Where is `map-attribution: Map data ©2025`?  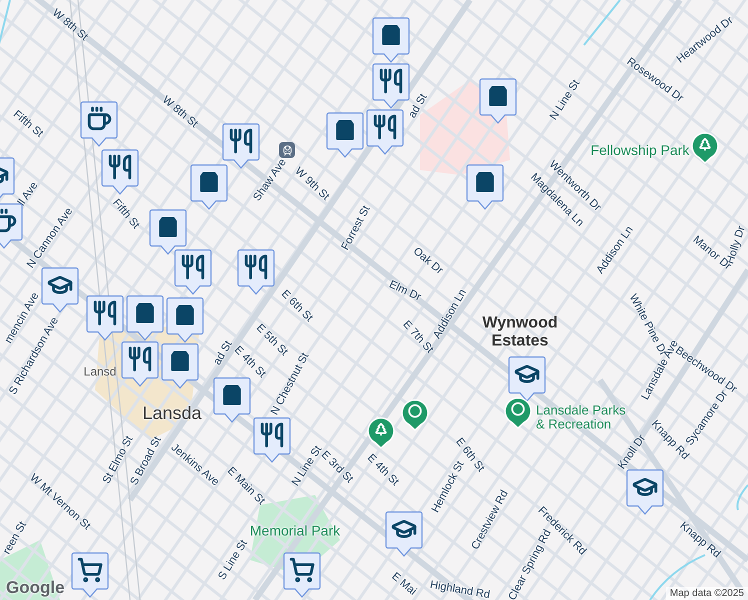
map-attribution: Map data ©2025 is located at coordinates (707, 593).